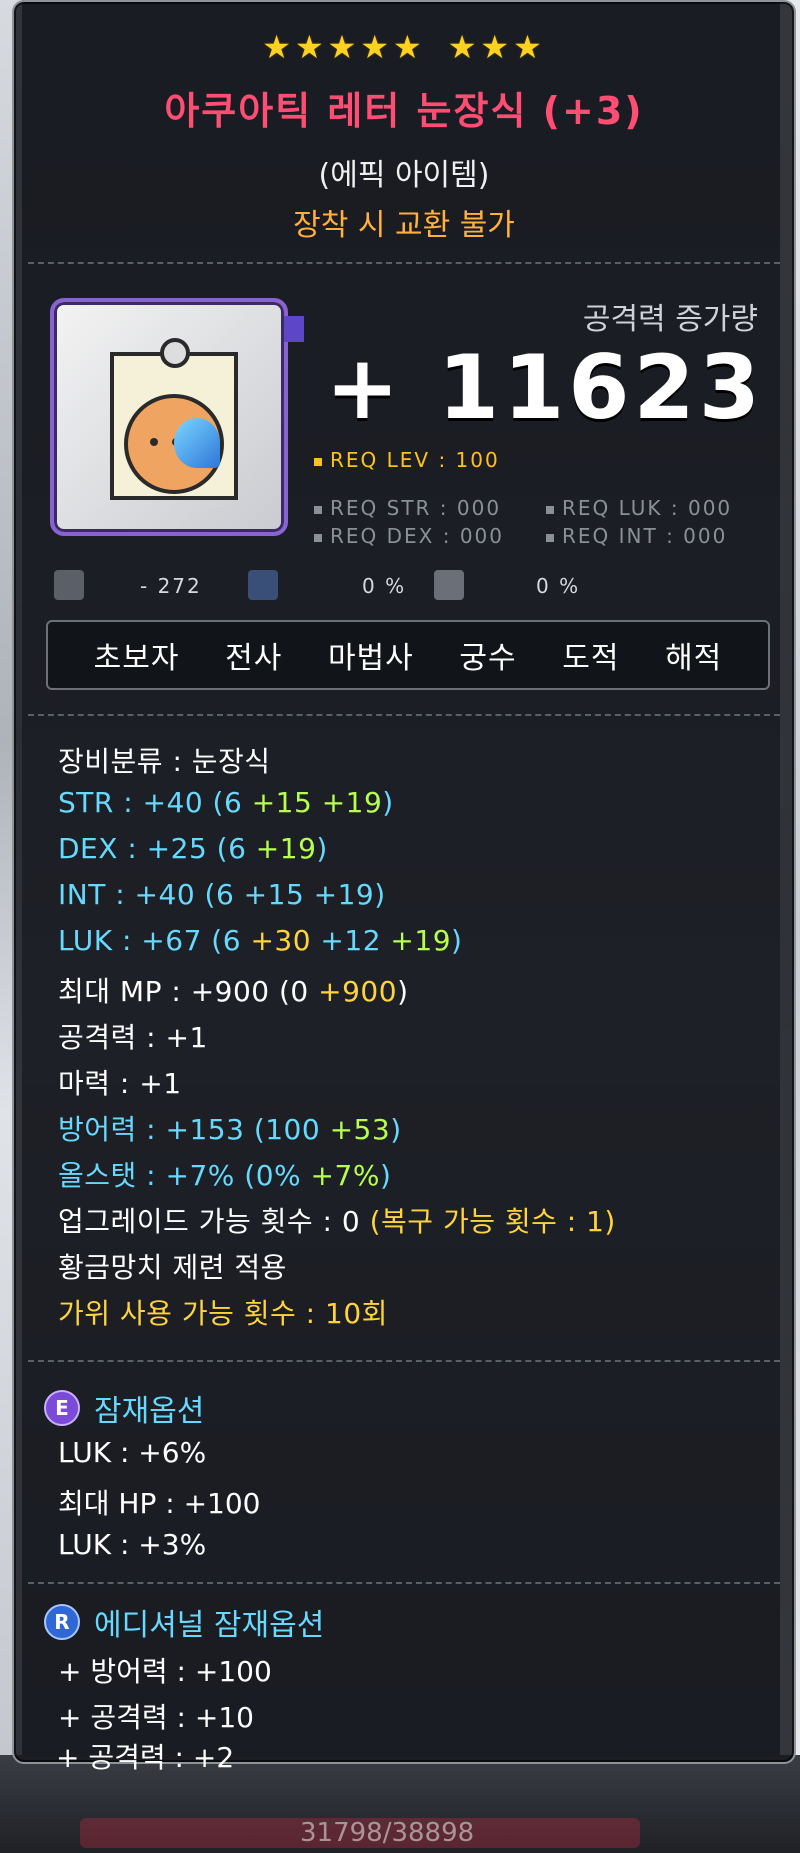 The image size is (800, 1853). I want to click on potential-header: E 잠재옵션, so click(124, 1408).